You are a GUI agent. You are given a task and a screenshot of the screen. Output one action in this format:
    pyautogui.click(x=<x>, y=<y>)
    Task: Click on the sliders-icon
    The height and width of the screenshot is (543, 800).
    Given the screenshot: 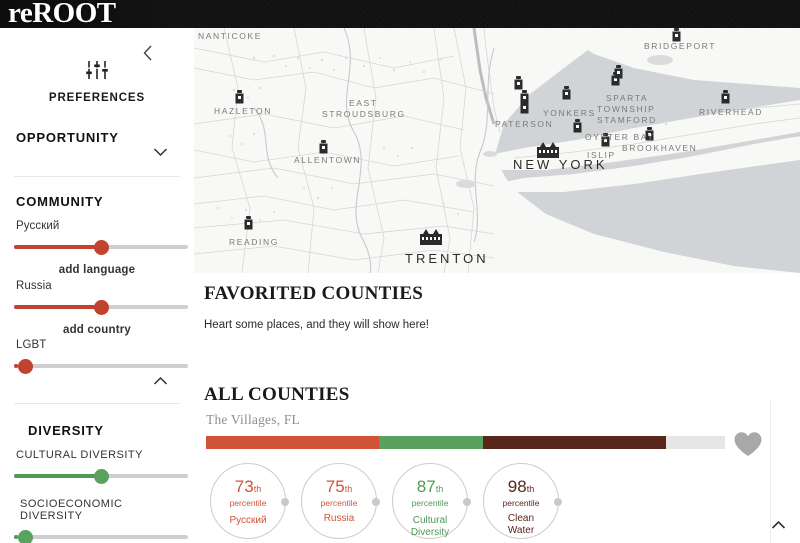 What is the action you would take?
    pyautogui.click(x=97, y=70)
    